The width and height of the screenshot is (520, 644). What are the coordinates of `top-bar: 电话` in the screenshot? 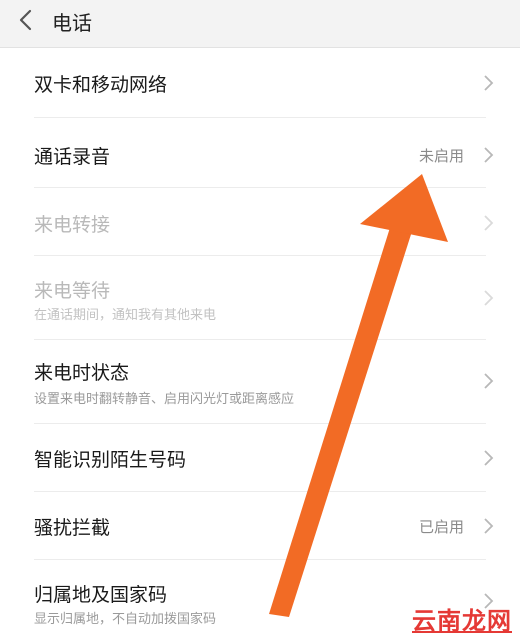 It's located at (260, 24).